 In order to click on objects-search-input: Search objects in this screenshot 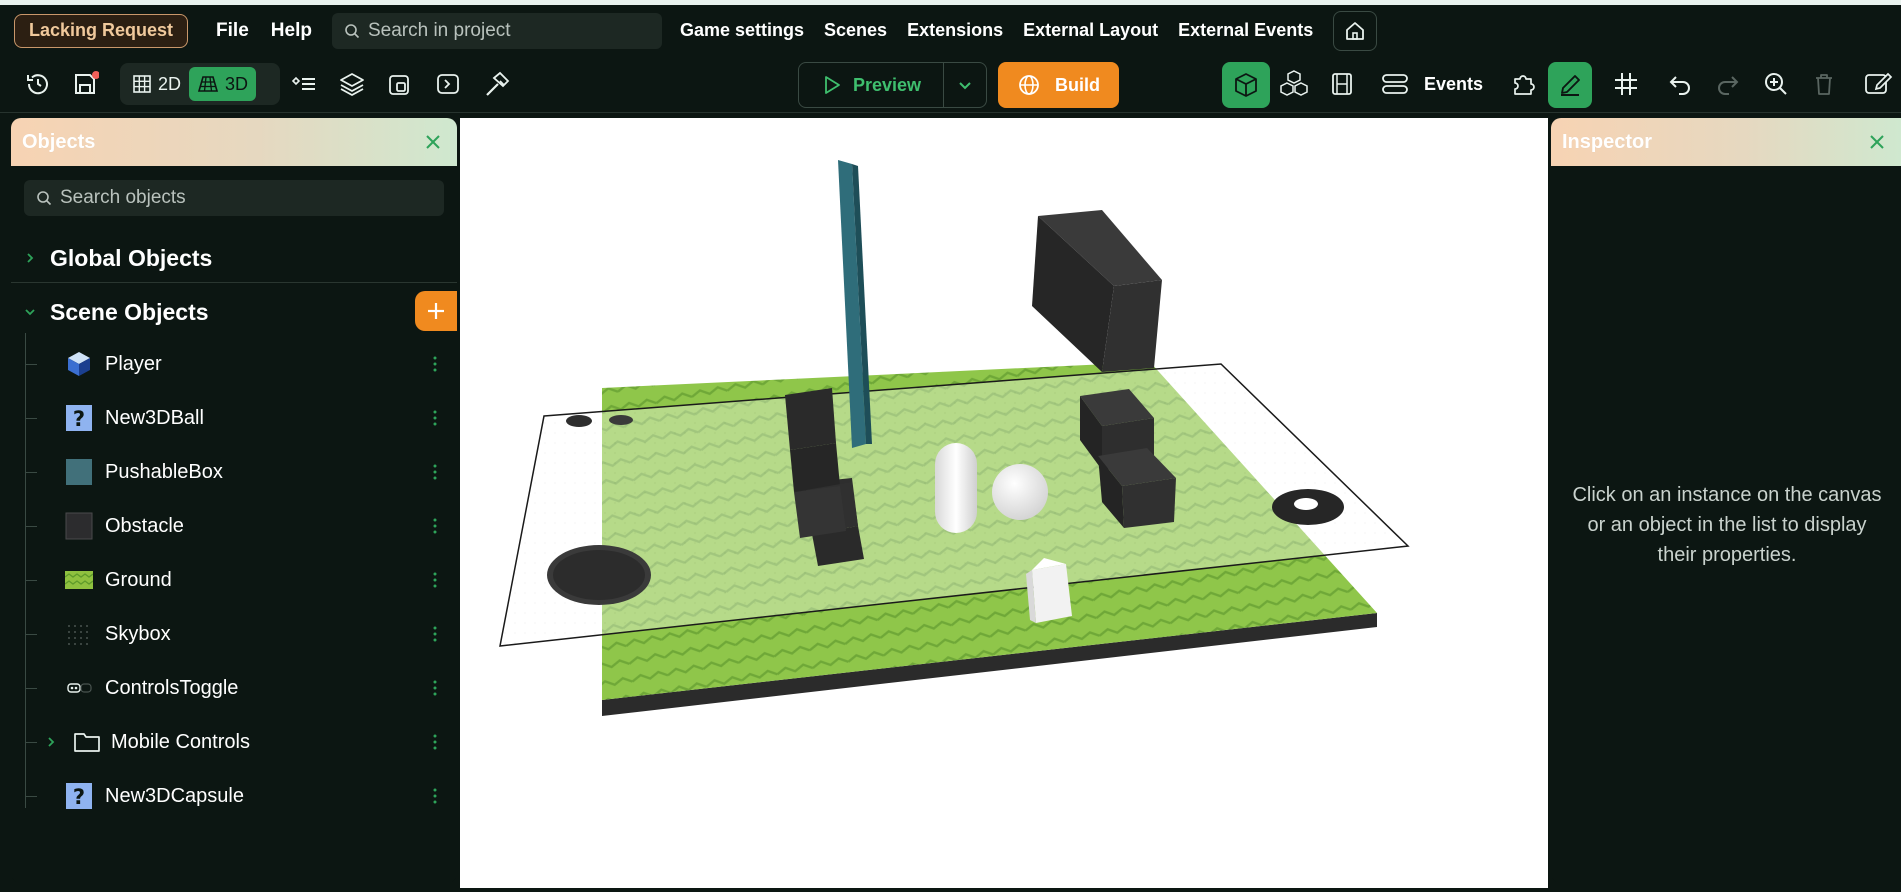, I will do `click(234, 198)`.